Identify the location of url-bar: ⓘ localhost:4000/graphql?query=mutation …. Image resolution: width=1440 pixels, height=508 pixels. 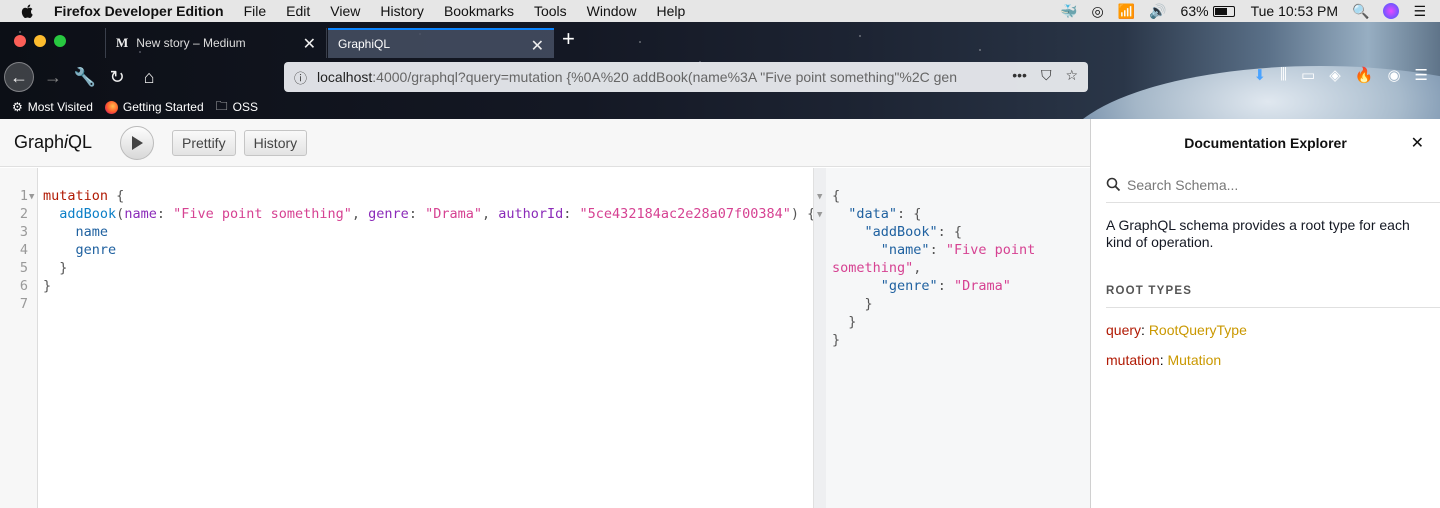
(686, 77).